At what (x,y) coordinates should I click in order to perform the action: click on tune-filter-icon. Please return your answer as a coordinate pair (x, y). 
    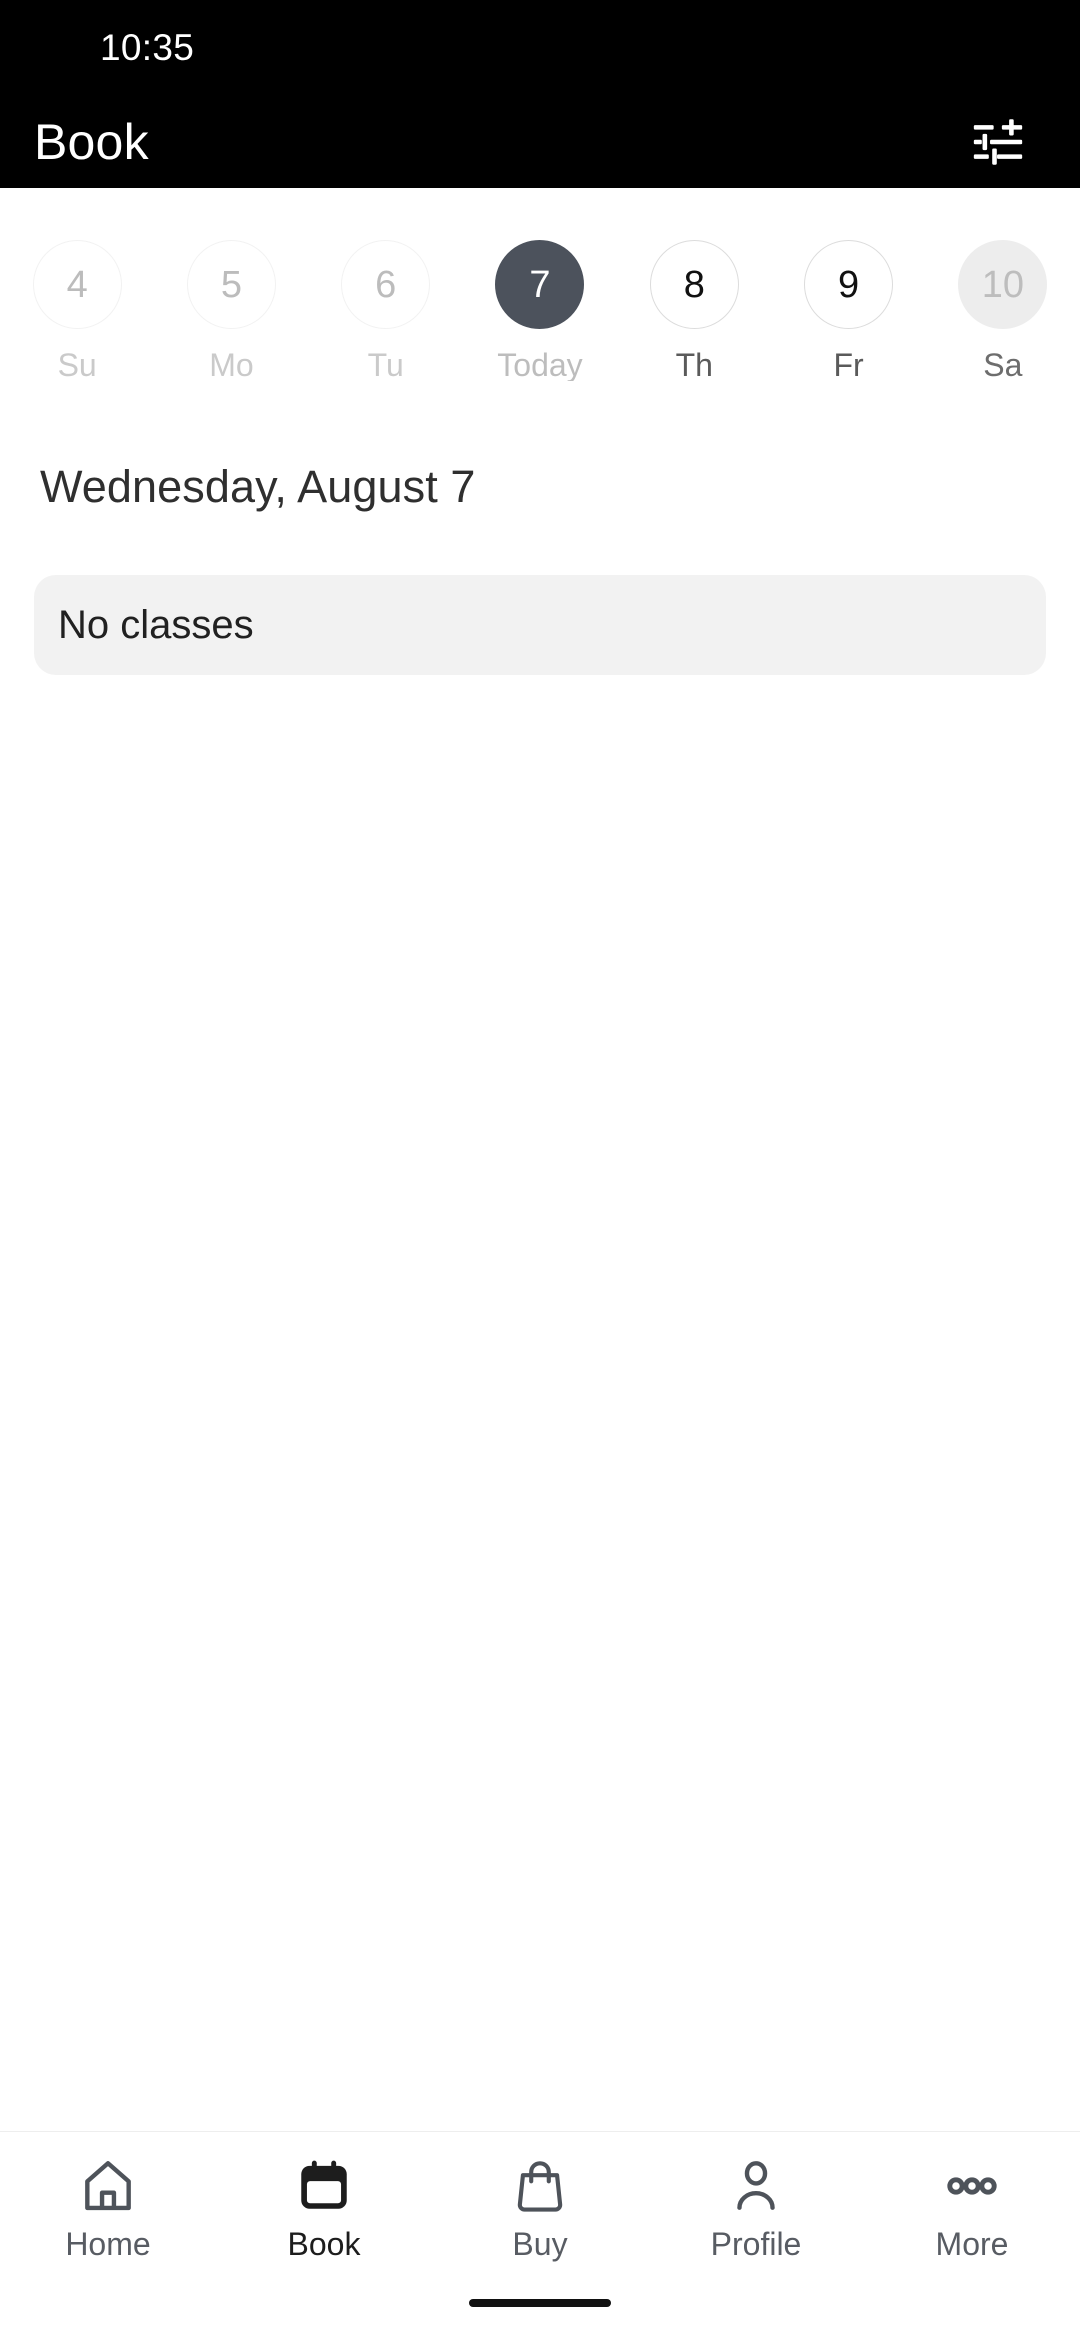
    Looking at the image, I should click on (998, 142).